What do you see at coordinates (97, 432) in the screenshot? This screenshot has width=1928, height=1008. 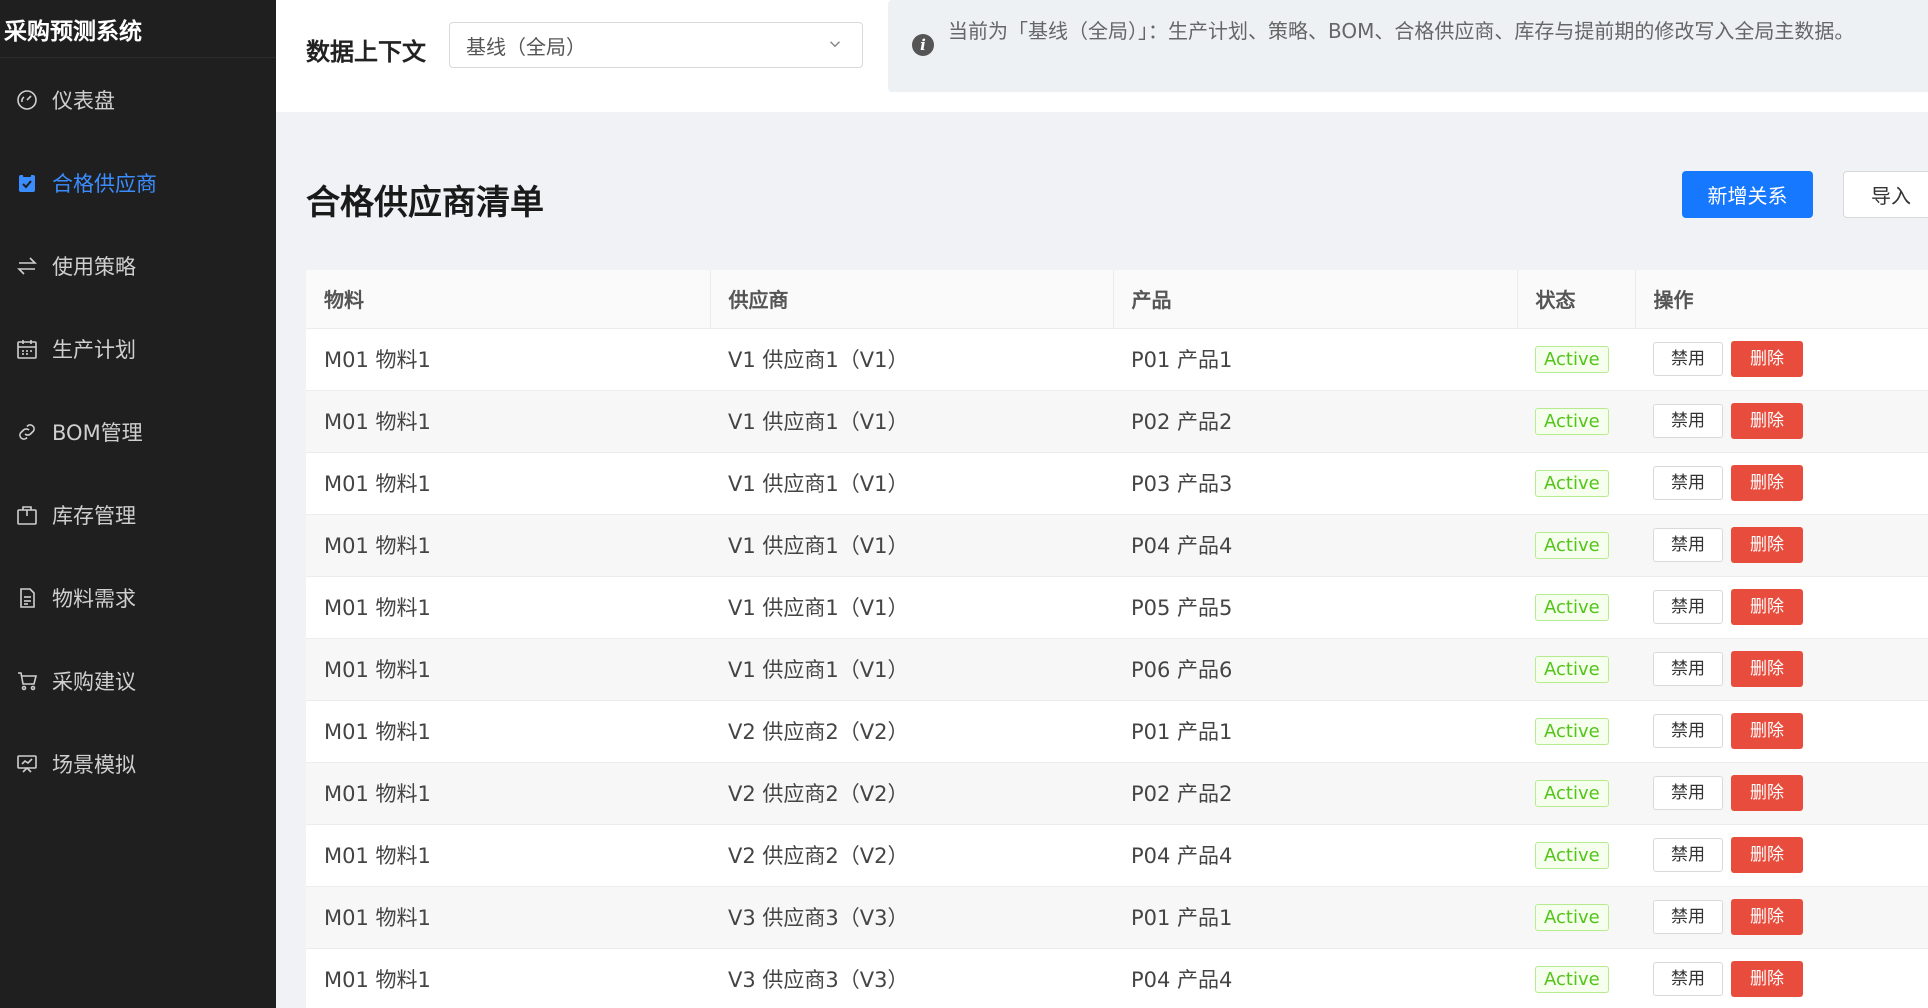 I see `sidebar-item-label: BOM管理` at bounding box center [97, 432].